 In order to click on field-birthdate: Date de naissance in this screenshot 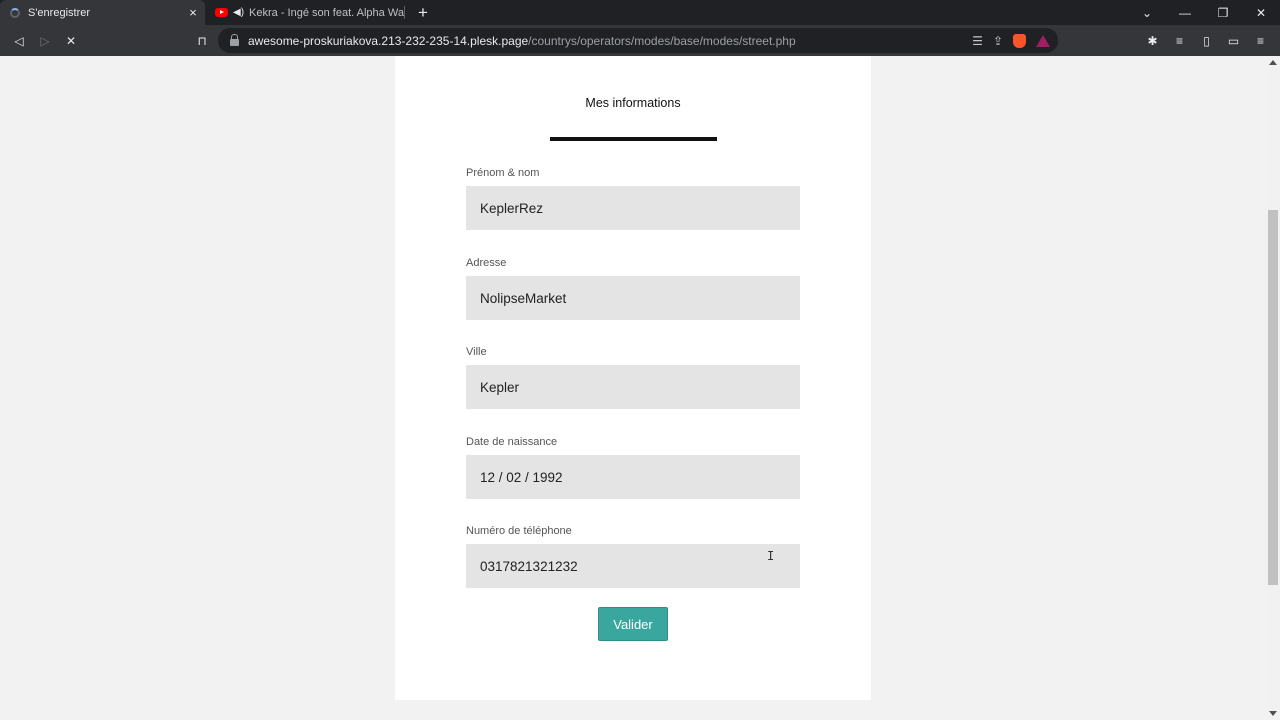, I will do `click(633, 467)`.